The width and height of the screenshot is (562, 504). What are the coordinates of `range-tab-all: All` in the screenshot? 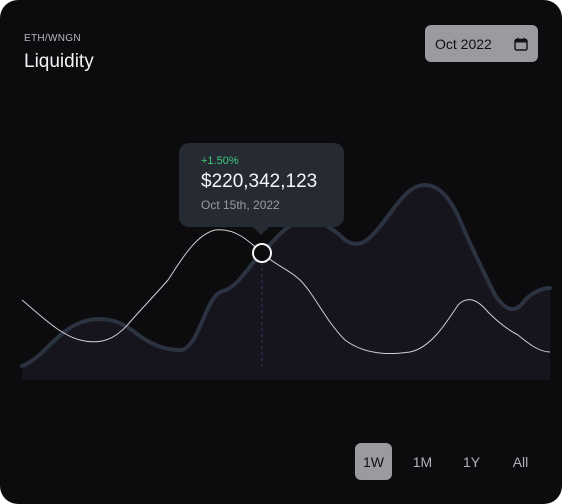 It's located at (520, 461).